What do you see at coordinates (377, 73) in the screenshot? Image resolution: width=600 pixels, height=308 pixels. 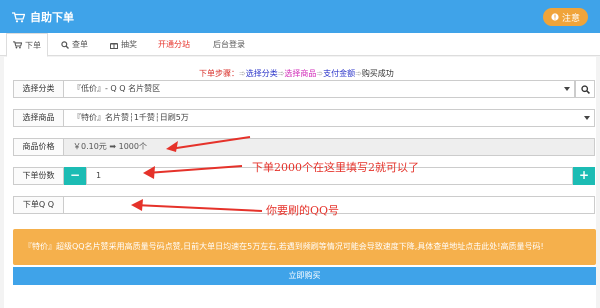 I see `step-success: 购买成功` at bounding box center [377, 73].